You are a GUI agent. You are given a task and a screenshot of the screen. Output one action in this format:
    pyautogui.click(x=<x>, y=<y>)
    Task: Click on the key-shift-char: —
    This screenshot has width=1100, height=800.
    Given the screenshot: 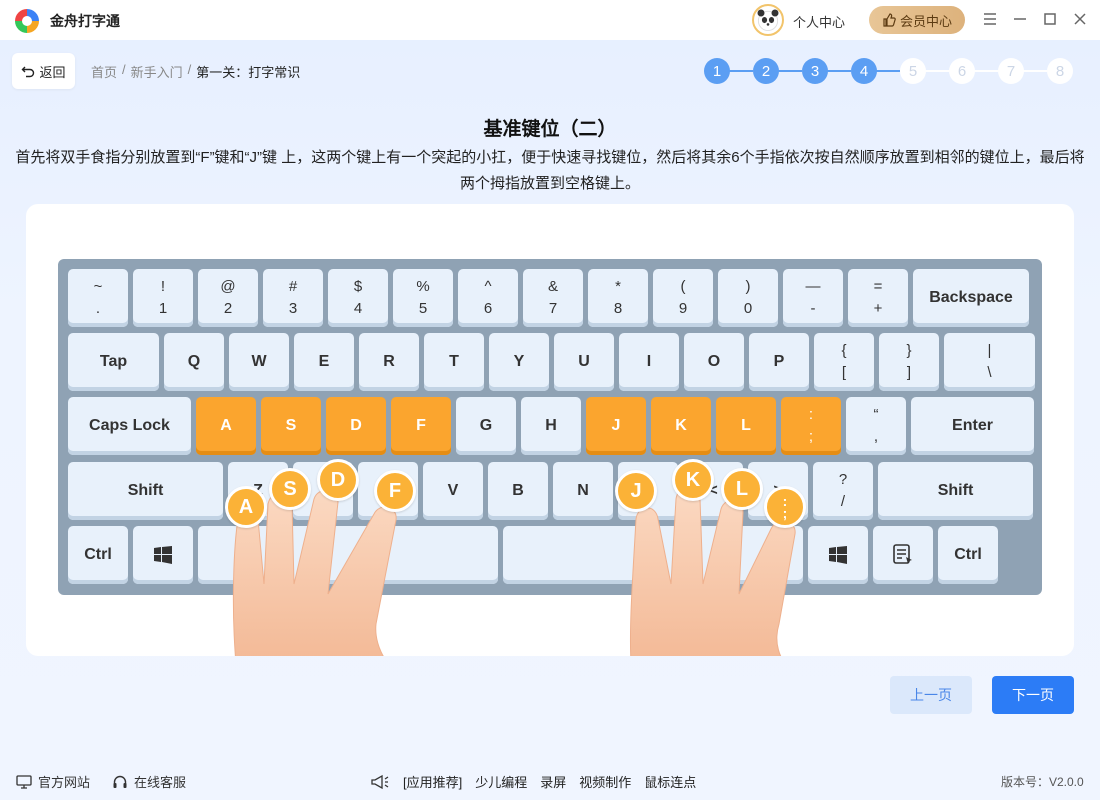 What is the action you would take?
    pyautogui.click(x=813, y=286)
    